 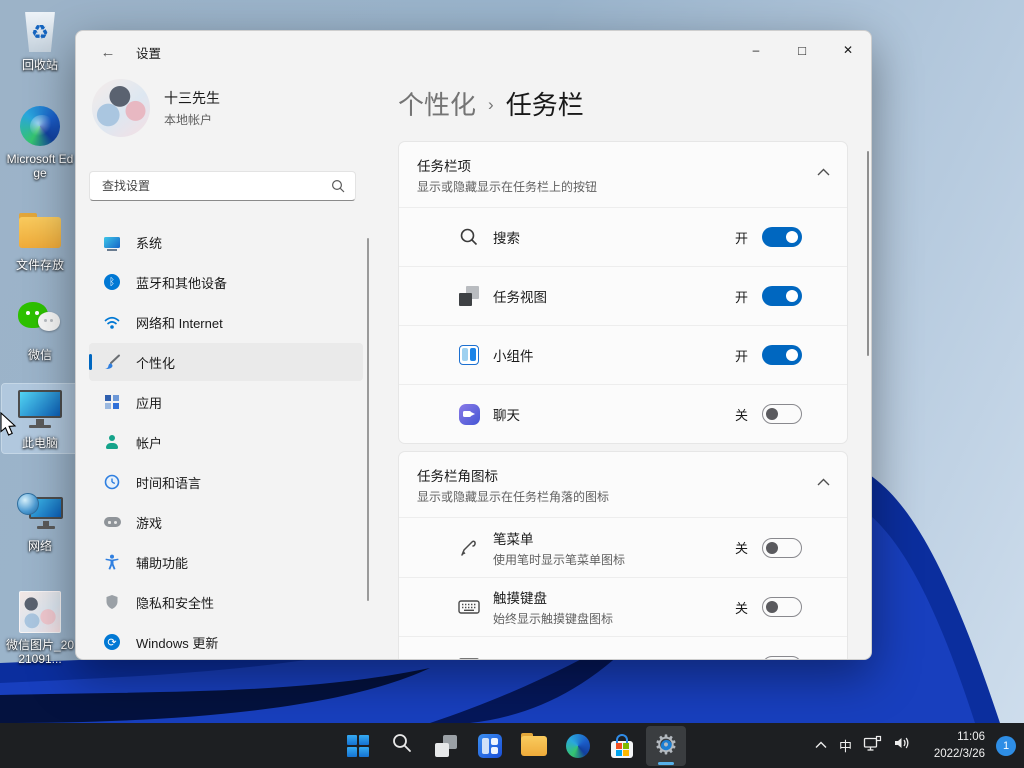 I want to click on desktop-icon-wechat: 微信, so click(x=40, y=330).